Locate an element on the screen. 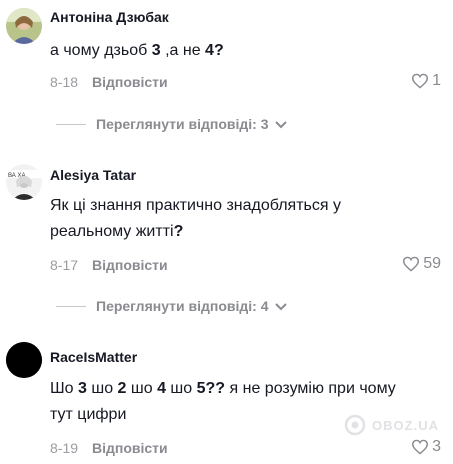 The height and width of the screenshot is (464, 453). comment-meta: 8-18 Відповісти is located at coordinates (109, 82).